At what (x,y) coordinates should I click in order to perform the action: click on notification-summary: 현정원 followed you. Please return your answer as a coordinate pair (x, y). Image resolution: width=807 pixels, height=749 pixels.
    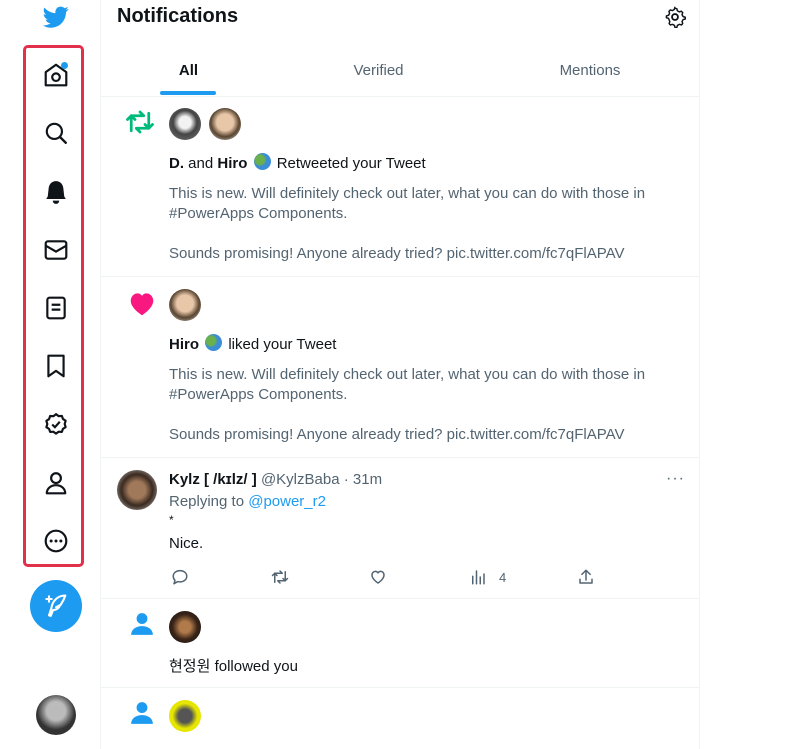
    Looking at the image, I should click on (233, 665).